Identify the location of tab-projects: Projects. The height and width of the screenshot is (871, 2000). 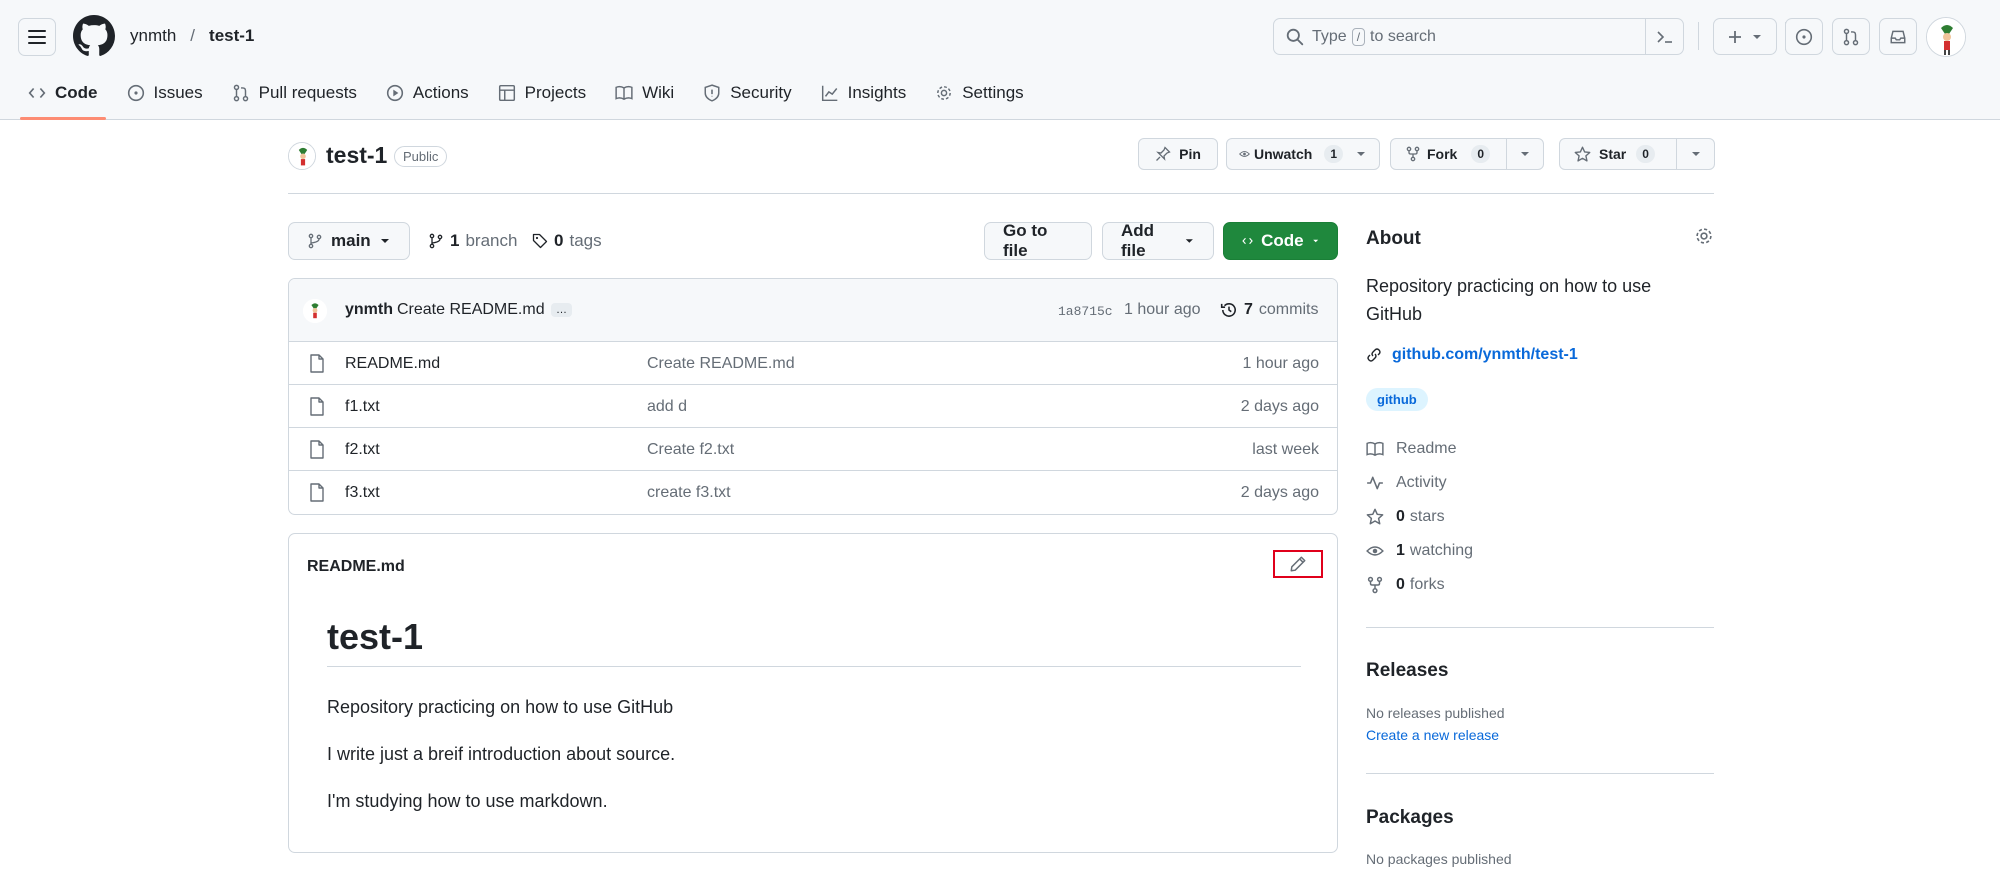
(542, 93).